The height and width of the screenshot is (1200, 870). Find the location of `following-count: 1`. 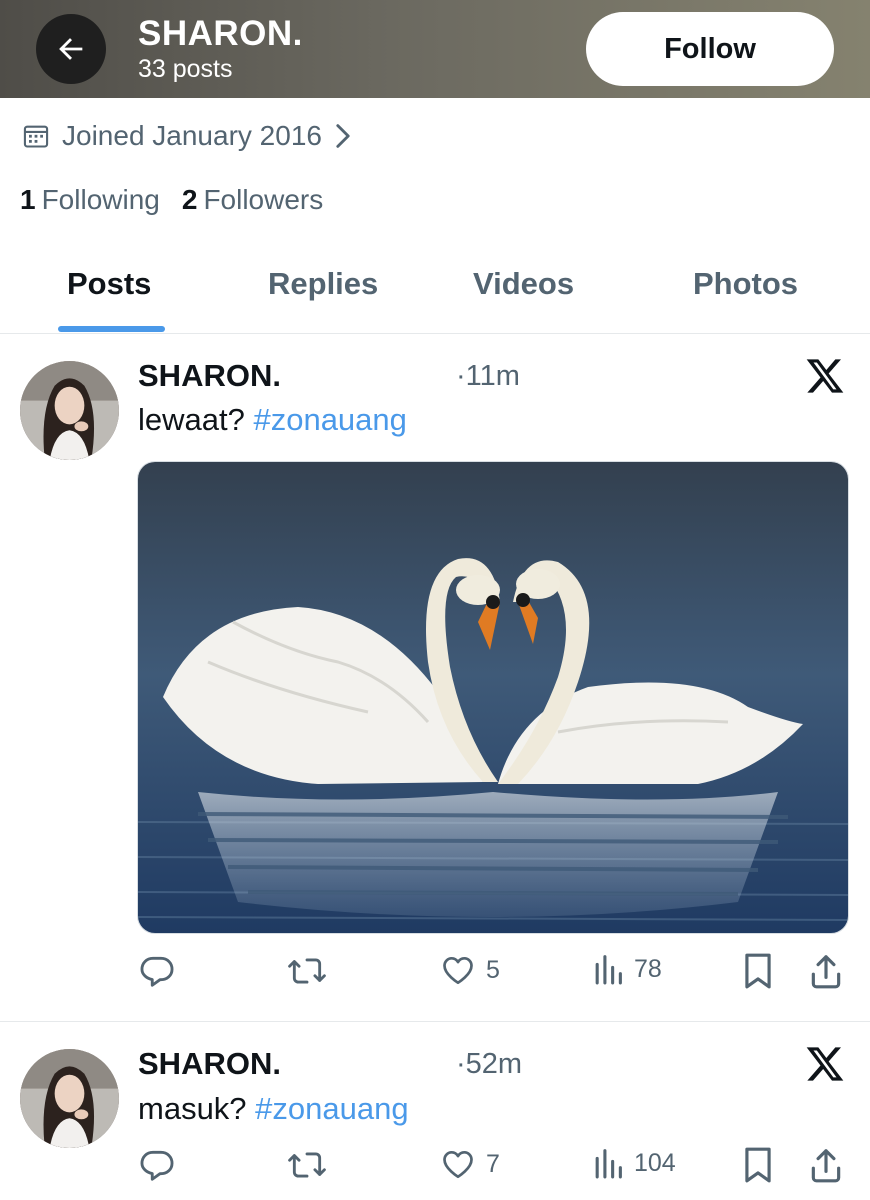

following-count: 1 is located at coordinates (28, 199).